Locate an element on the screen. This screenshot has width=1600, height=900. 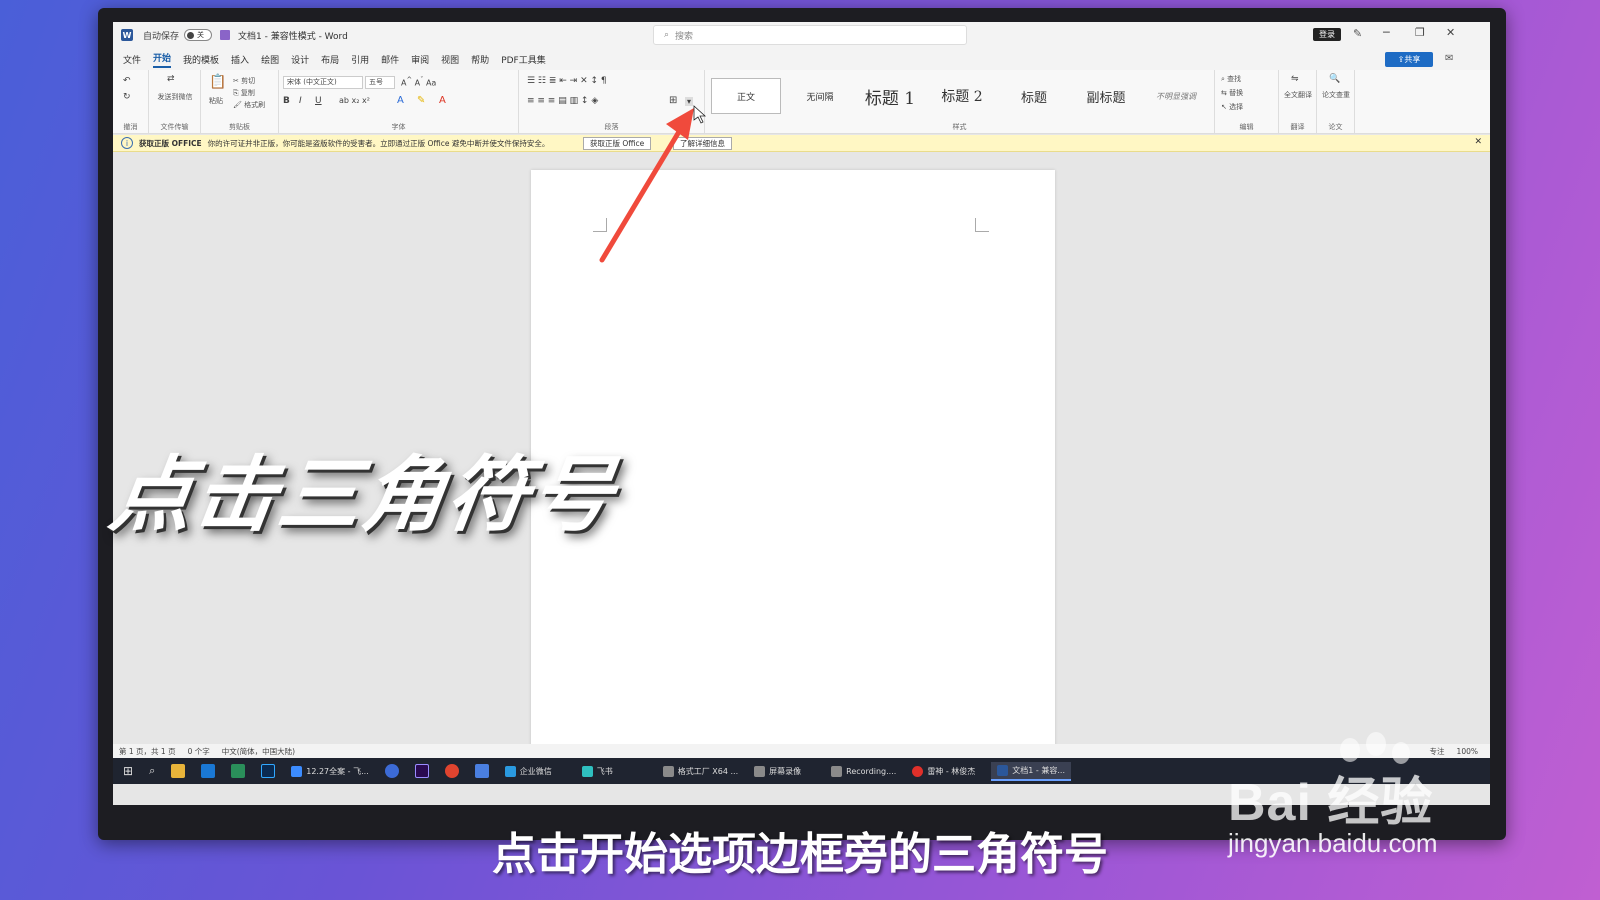
arrow-head-icon is located at coordinates (680, 124).